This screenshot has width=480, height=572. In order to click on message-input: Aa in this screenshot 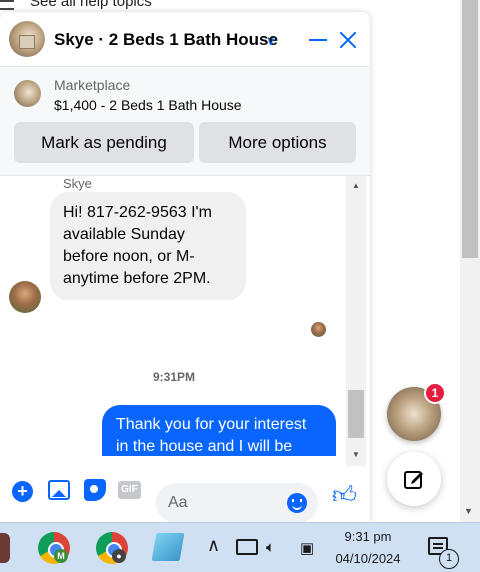, I will do `click(237, 502)`.